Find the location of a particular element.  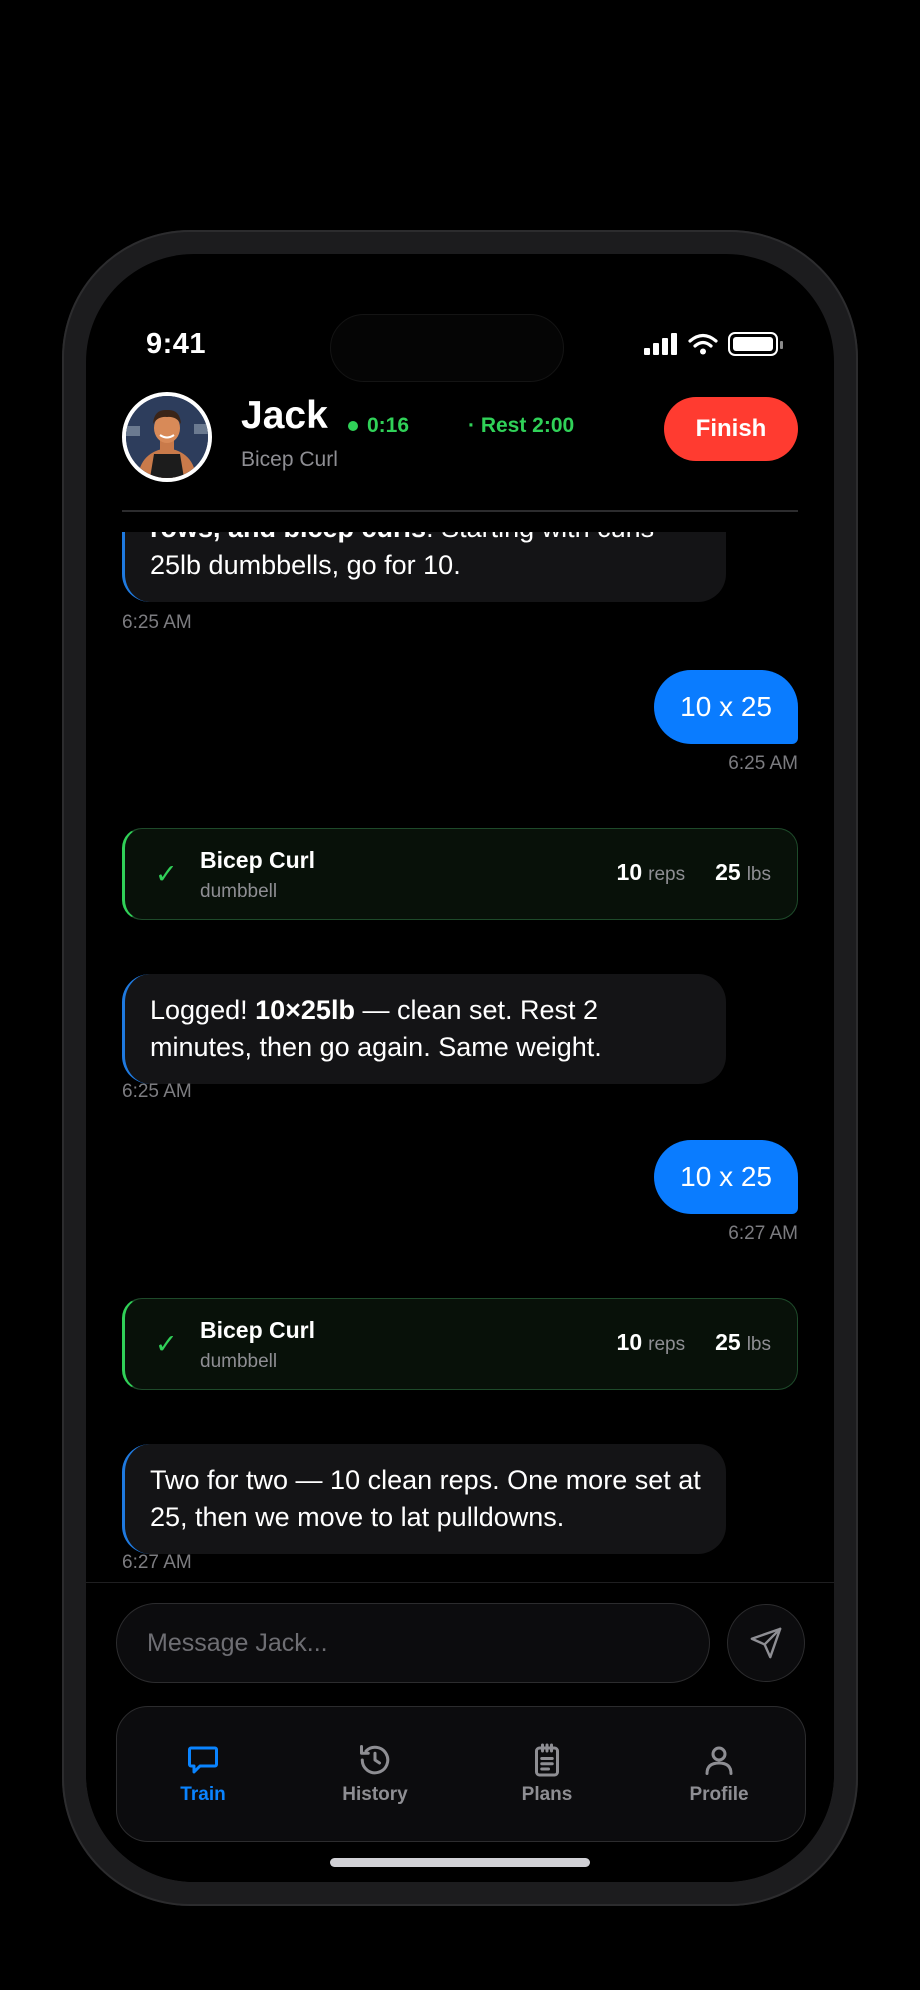

coach-avatar is located at coordinates (167, 437).